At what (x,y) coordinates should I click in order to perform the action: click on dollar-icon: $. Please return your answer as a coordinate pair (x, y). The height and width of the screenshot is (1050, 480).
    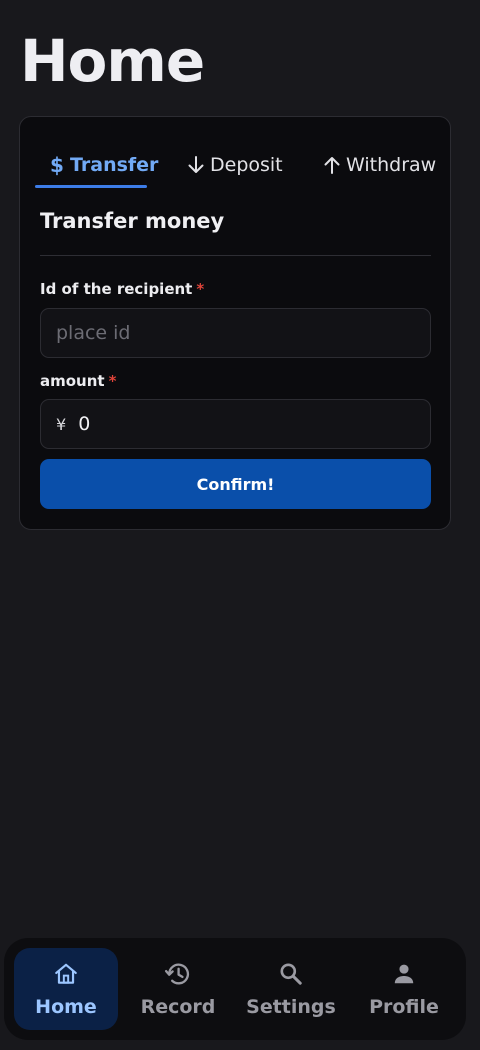
    Looking at the image, I should click on (56, 165).